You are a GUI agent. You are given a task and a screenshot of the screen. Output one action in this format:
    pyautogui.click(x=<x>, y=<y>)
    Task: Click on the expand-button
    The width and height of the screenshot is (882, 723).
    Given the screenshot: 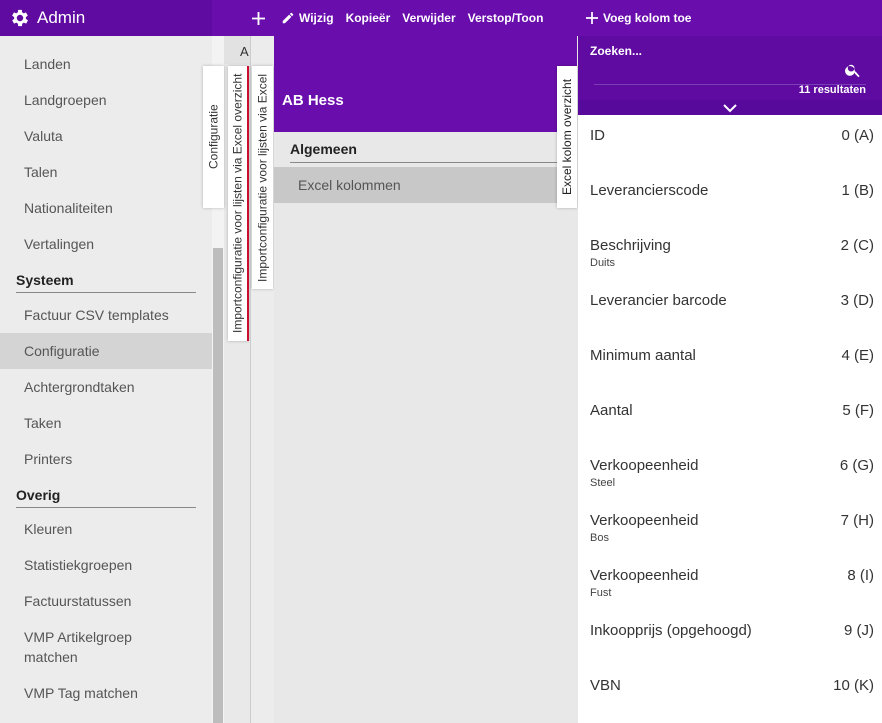 What is the action you would take?
    pyautogui.click(x=730, y=107)
    